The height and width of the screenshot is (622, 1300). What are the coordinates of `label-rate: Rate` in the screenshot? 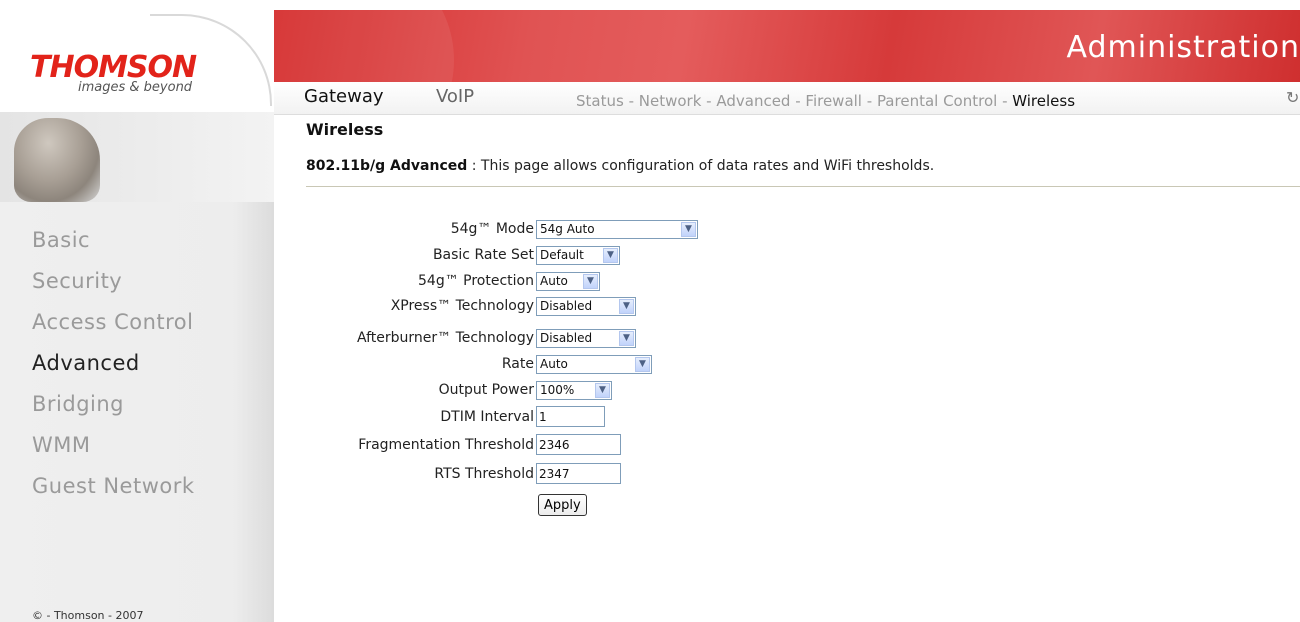 It's located at (517, 364).